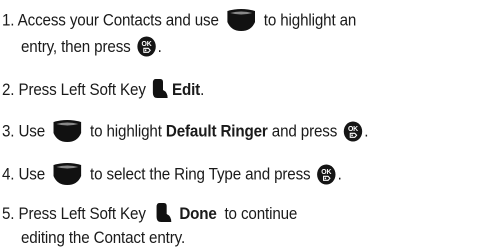 The width and height of the screenshot is (478, 250). I want to click on step-text: Access your Contacts and use, so click(118, 20).